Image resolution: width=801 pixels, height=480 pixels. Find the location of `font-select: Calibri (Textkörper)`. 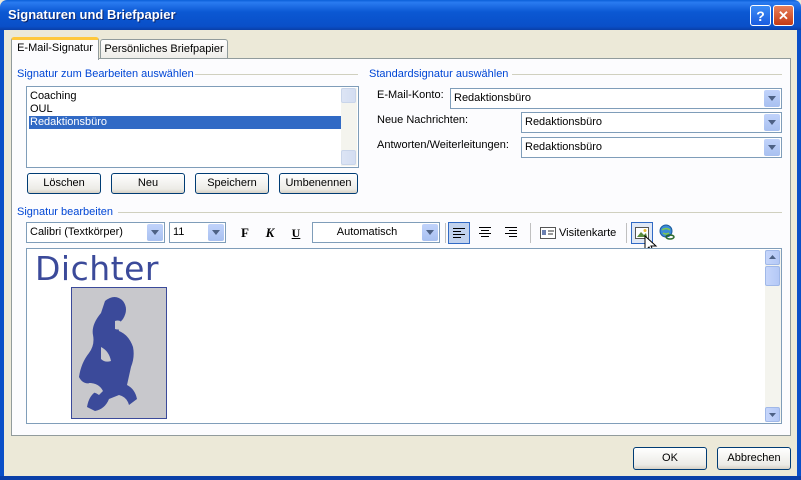

font-select: Calibri (Textkörper) is located at coordinates (95, 232).